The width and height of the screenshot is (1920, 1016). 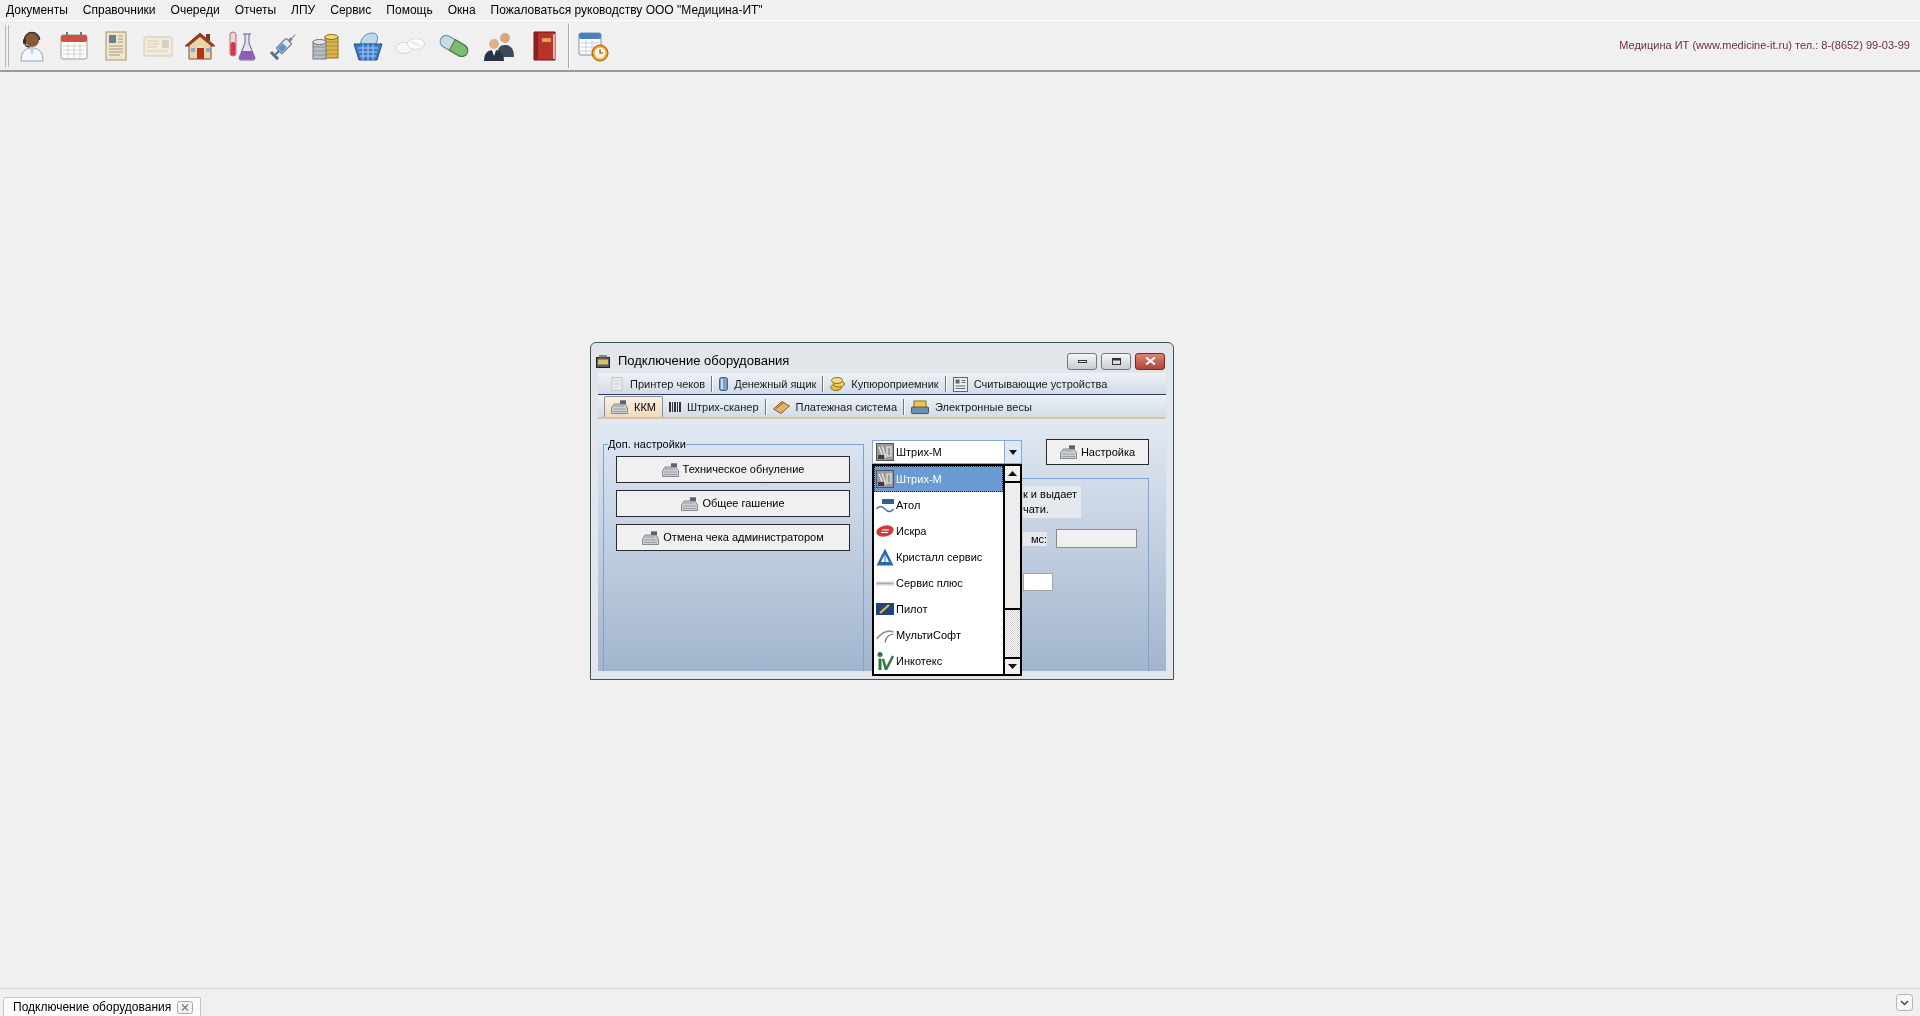 I want to click on group-title: Доп. настройки, so click(x=647, y=444).